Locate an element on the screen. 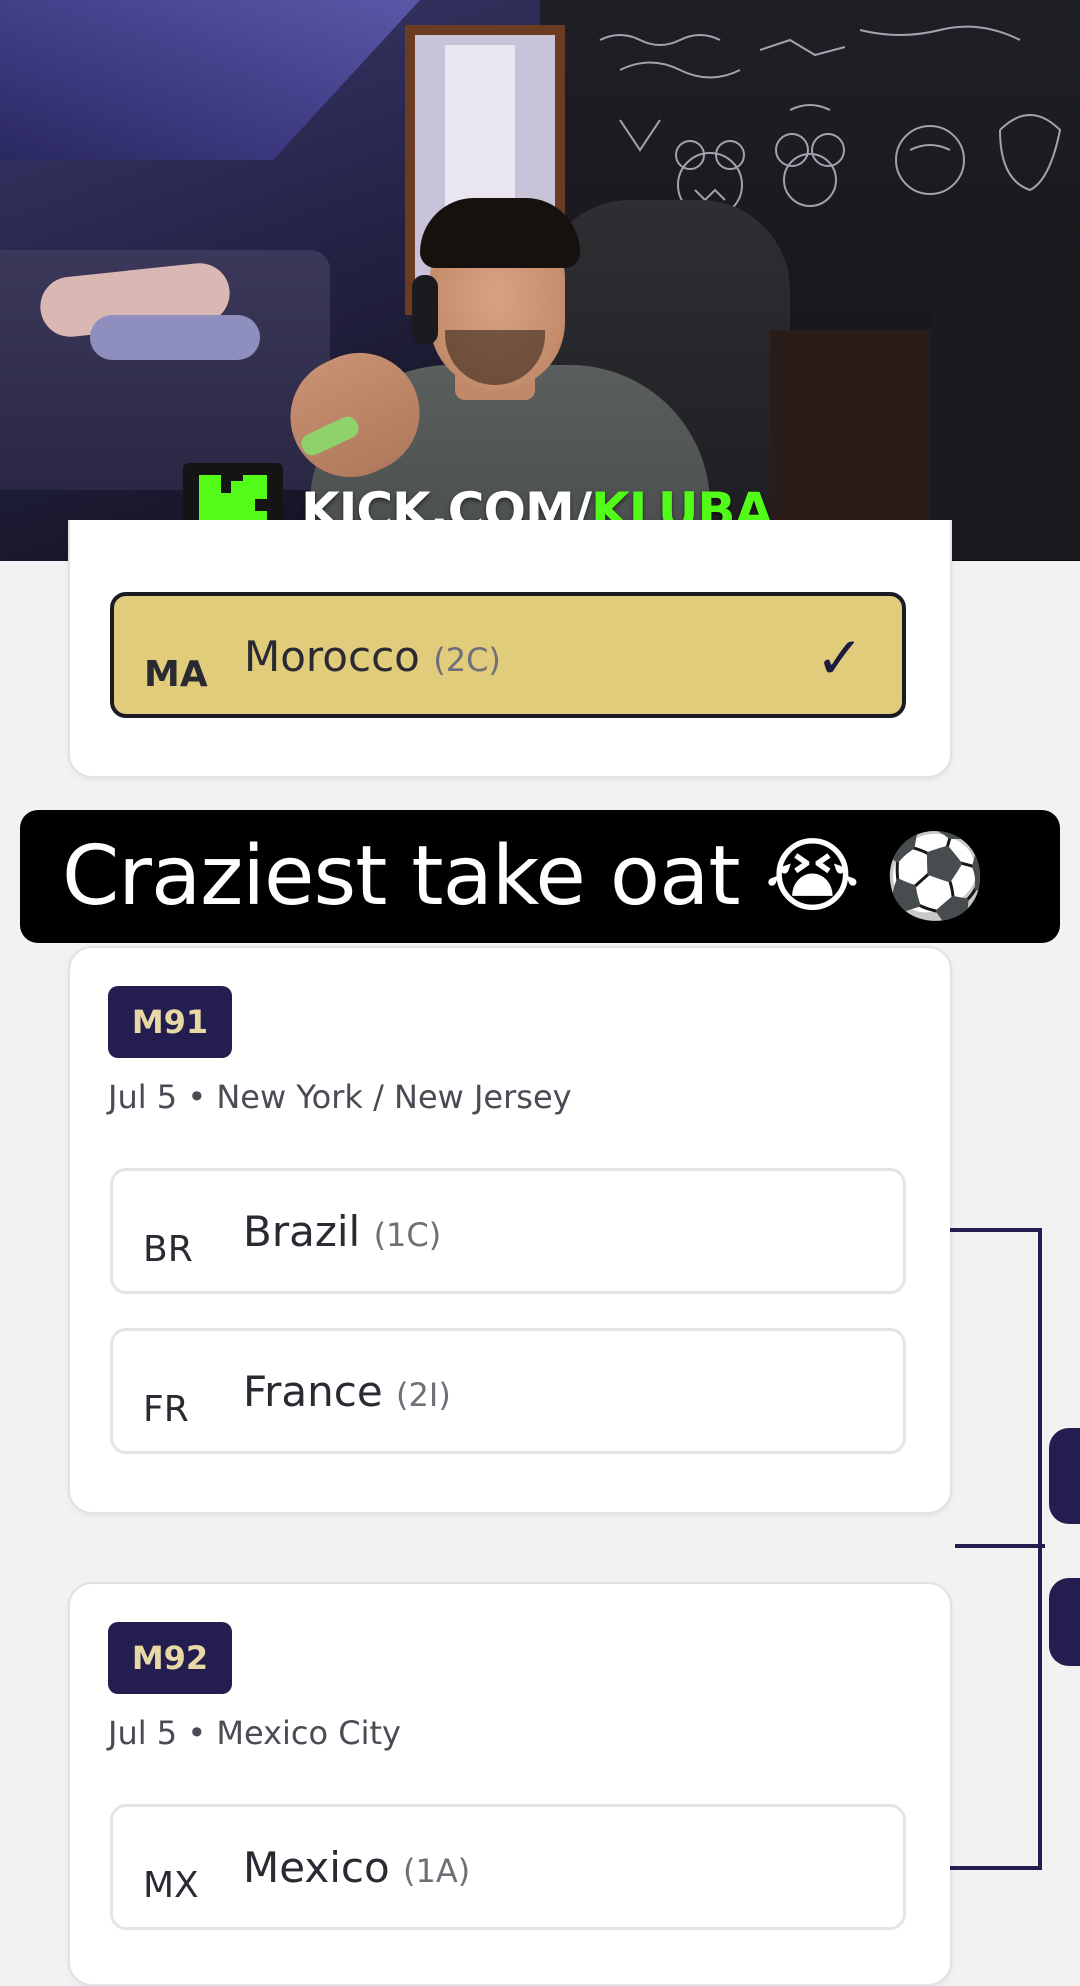 The width and height of the screenshot is (1080, 1986). headset-icon is located at coordinates (425, 310).